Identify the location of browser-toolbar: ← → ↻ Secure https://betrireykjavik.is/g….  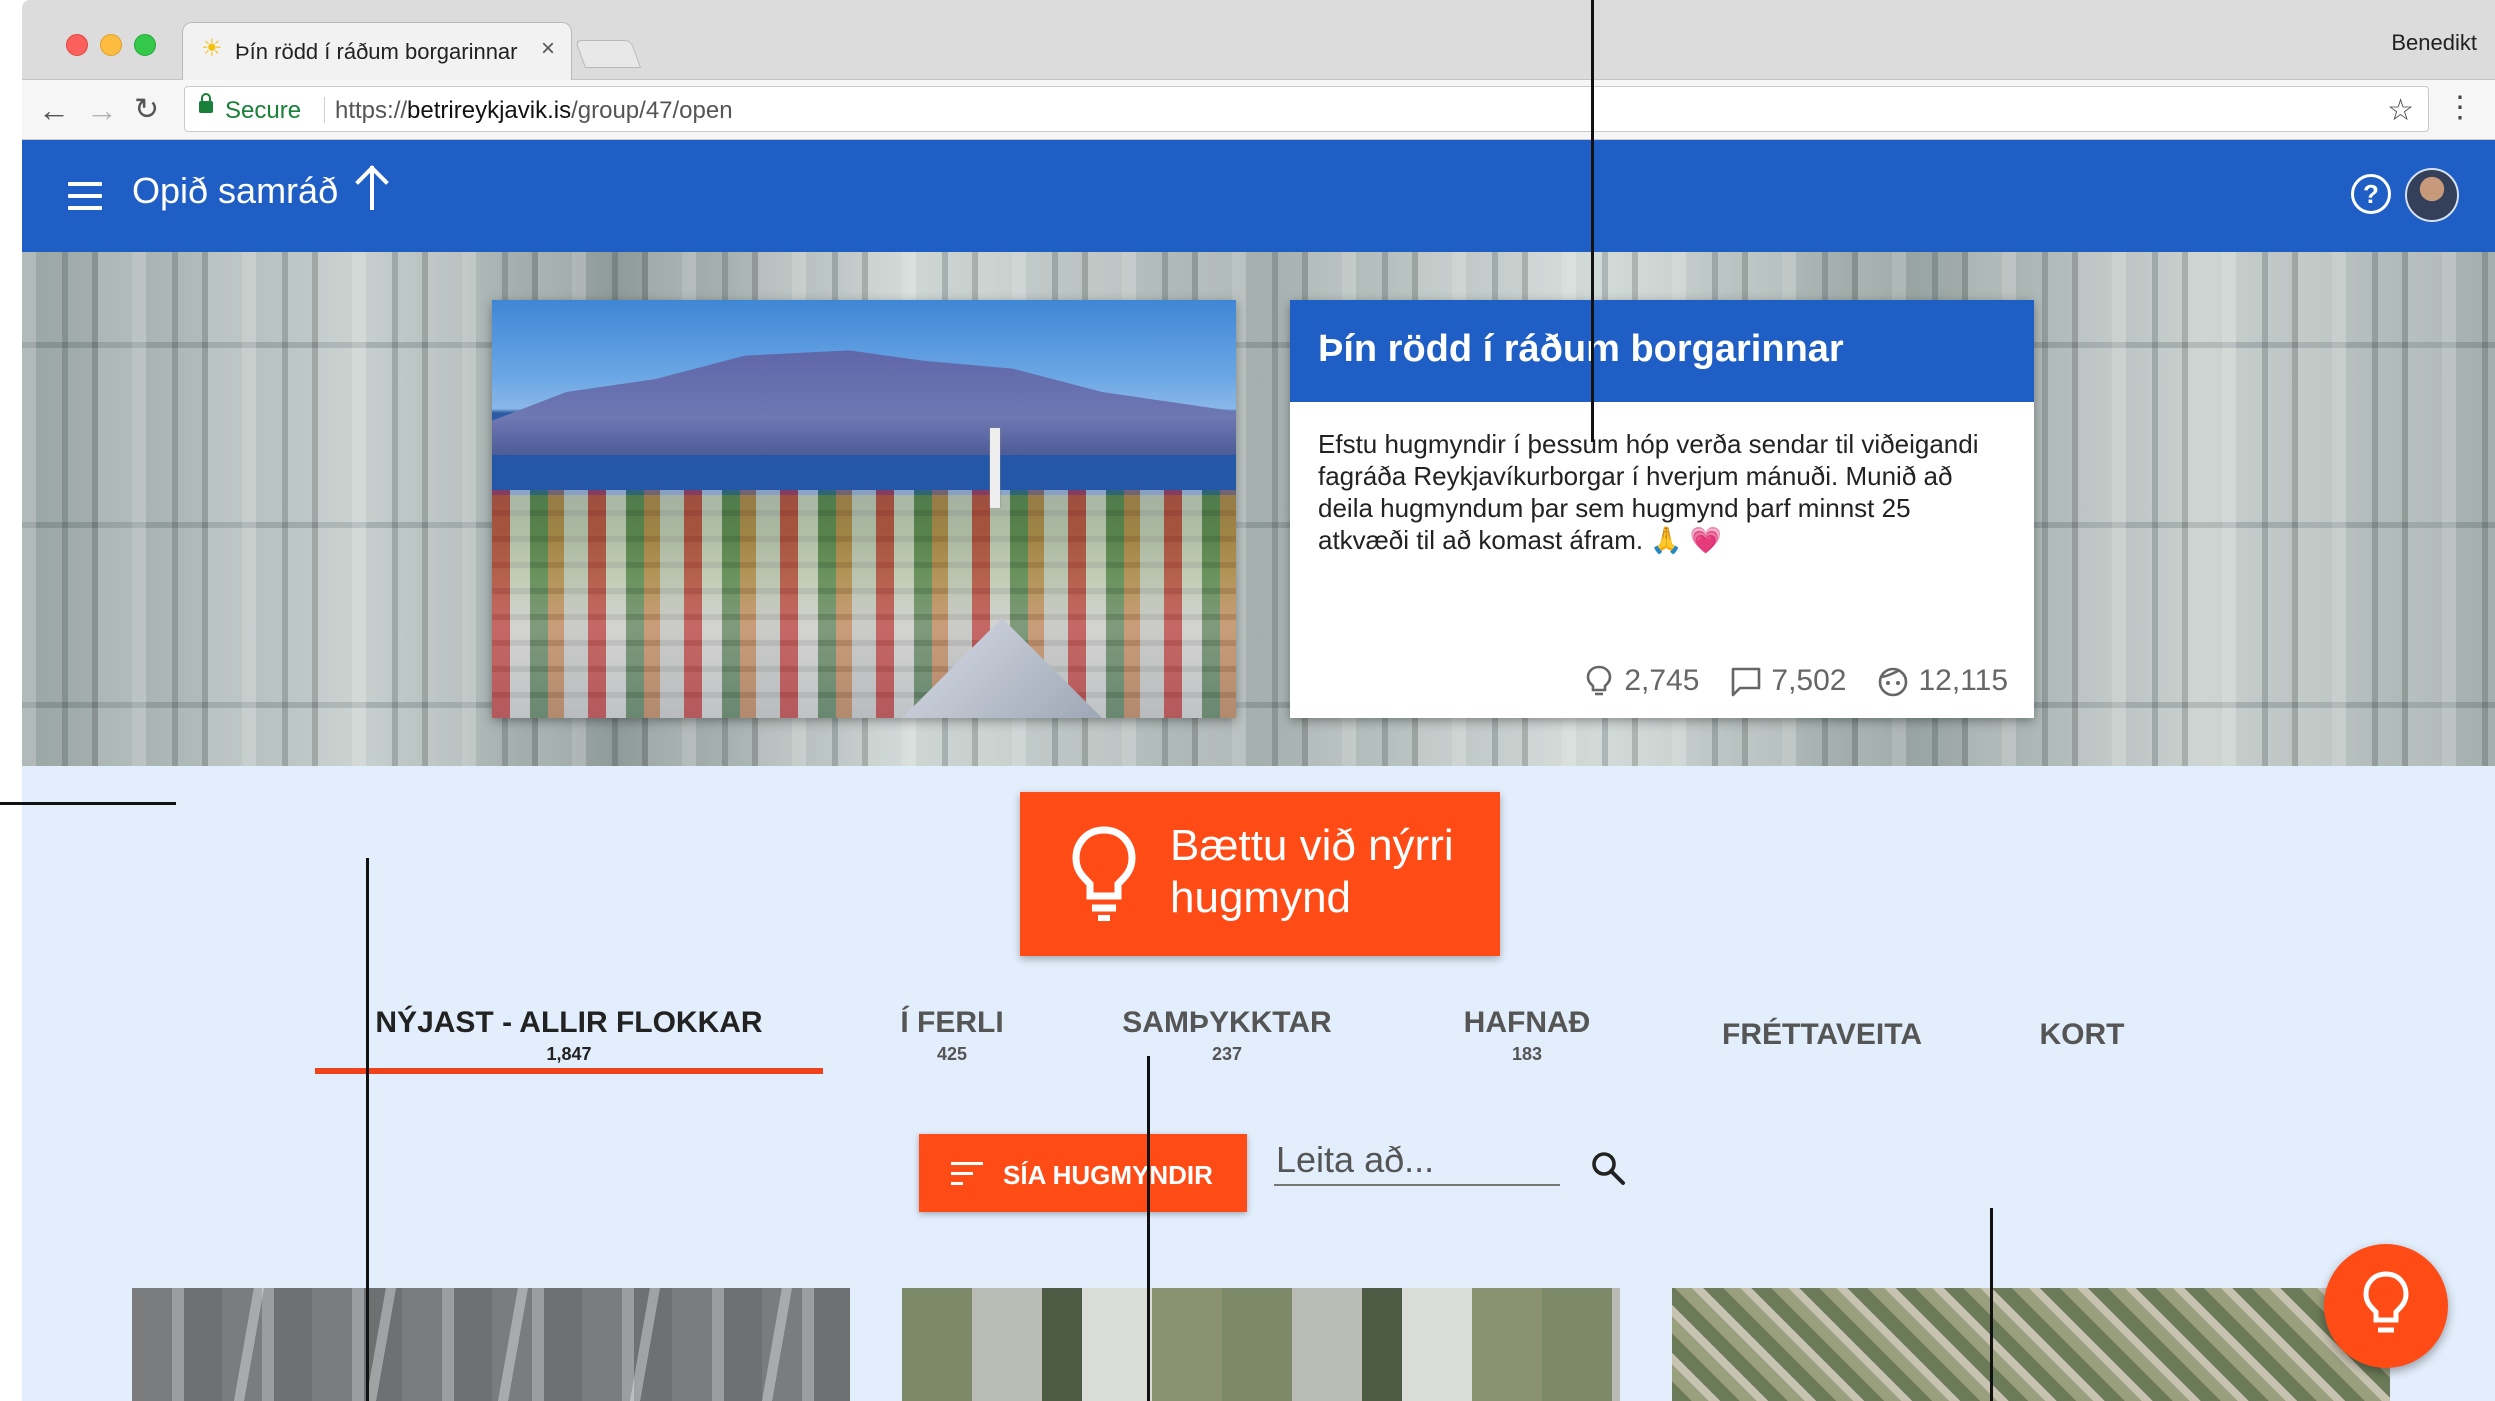
(1258, 110).